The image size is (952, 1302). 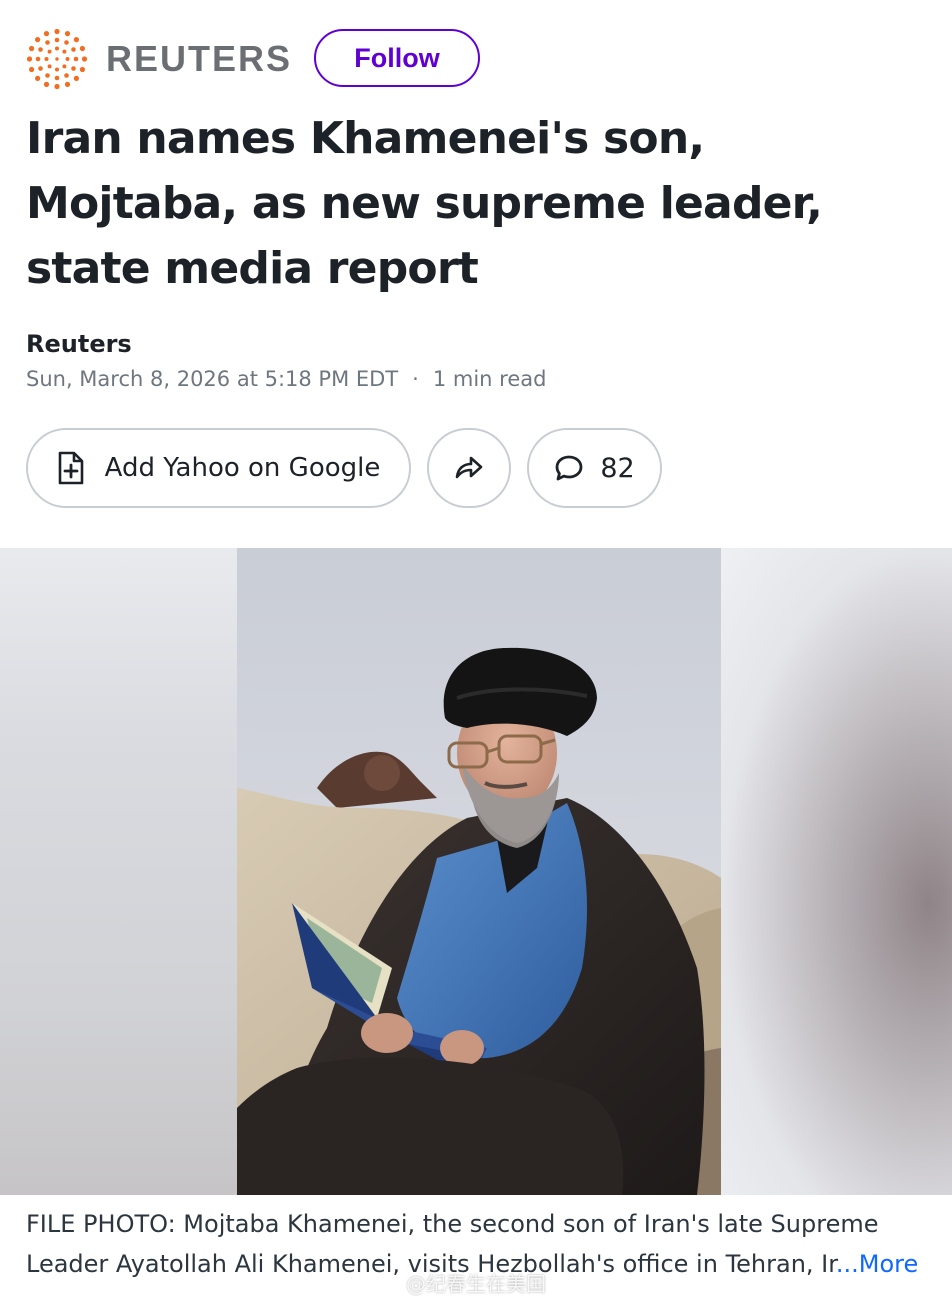 I want to click on read-time: 1 min read, so click(x=489, y=379).